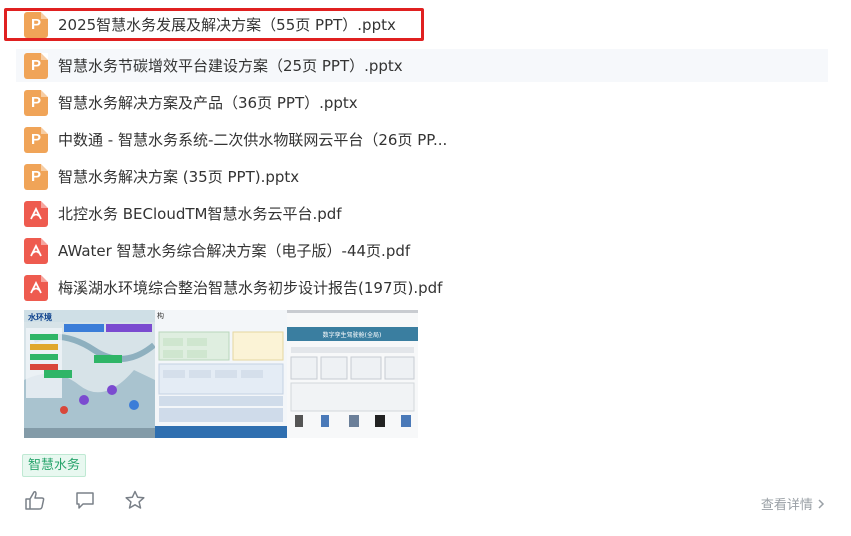  I want to click on action-bar, so click(86, 501).